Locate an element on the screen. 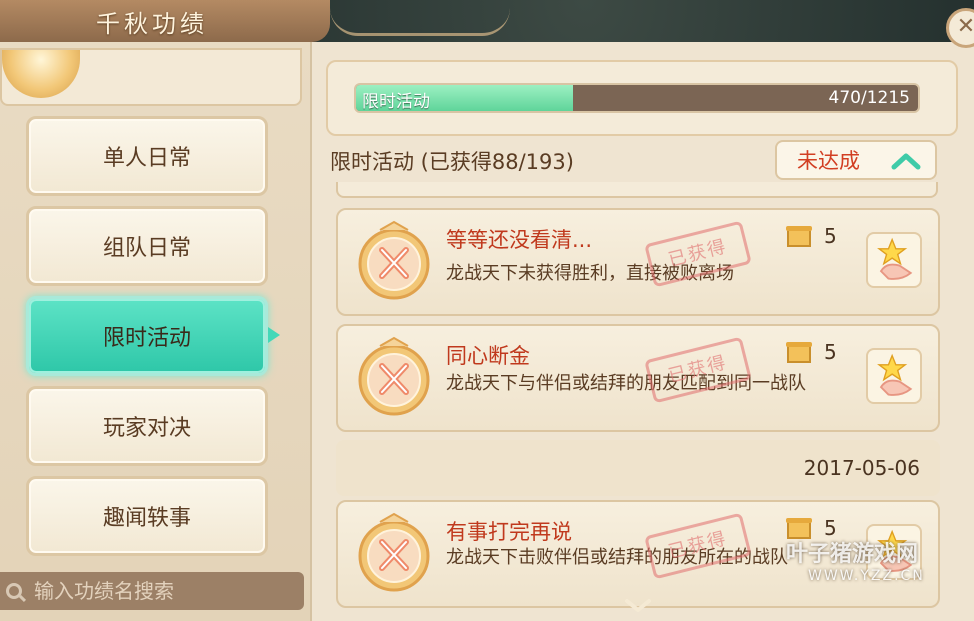 Image resolution: width=974 pixels, height=621 pixels. sidebar-item-label: 趣闻轶事 is located at coordinates (146, 518).